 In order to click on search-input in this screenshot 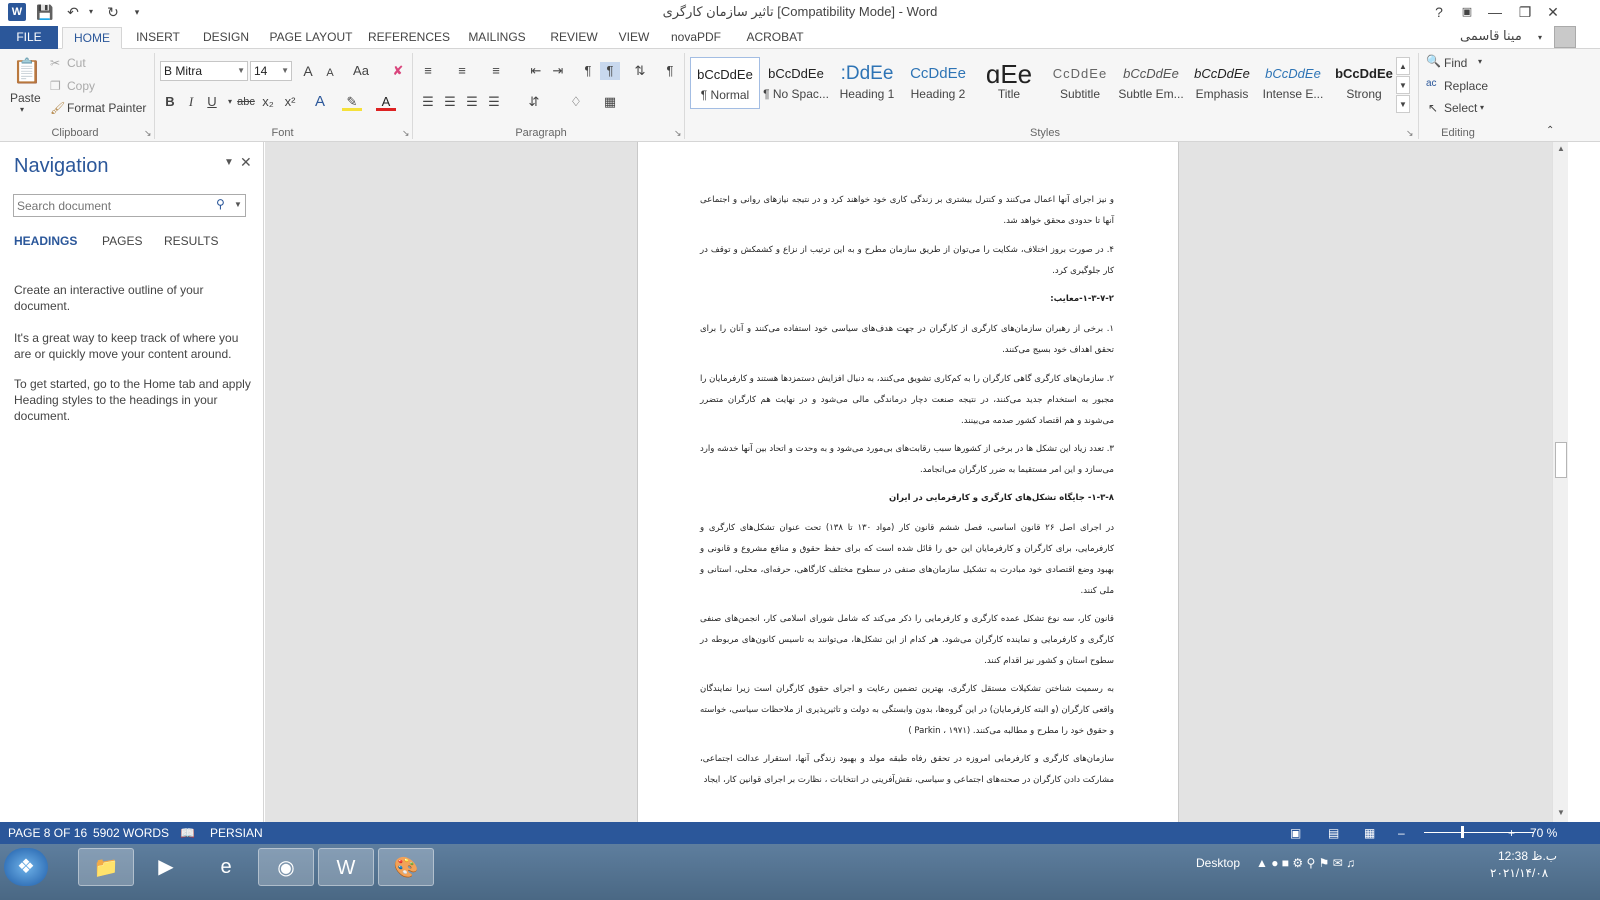, I will do `click(109, 205)`.